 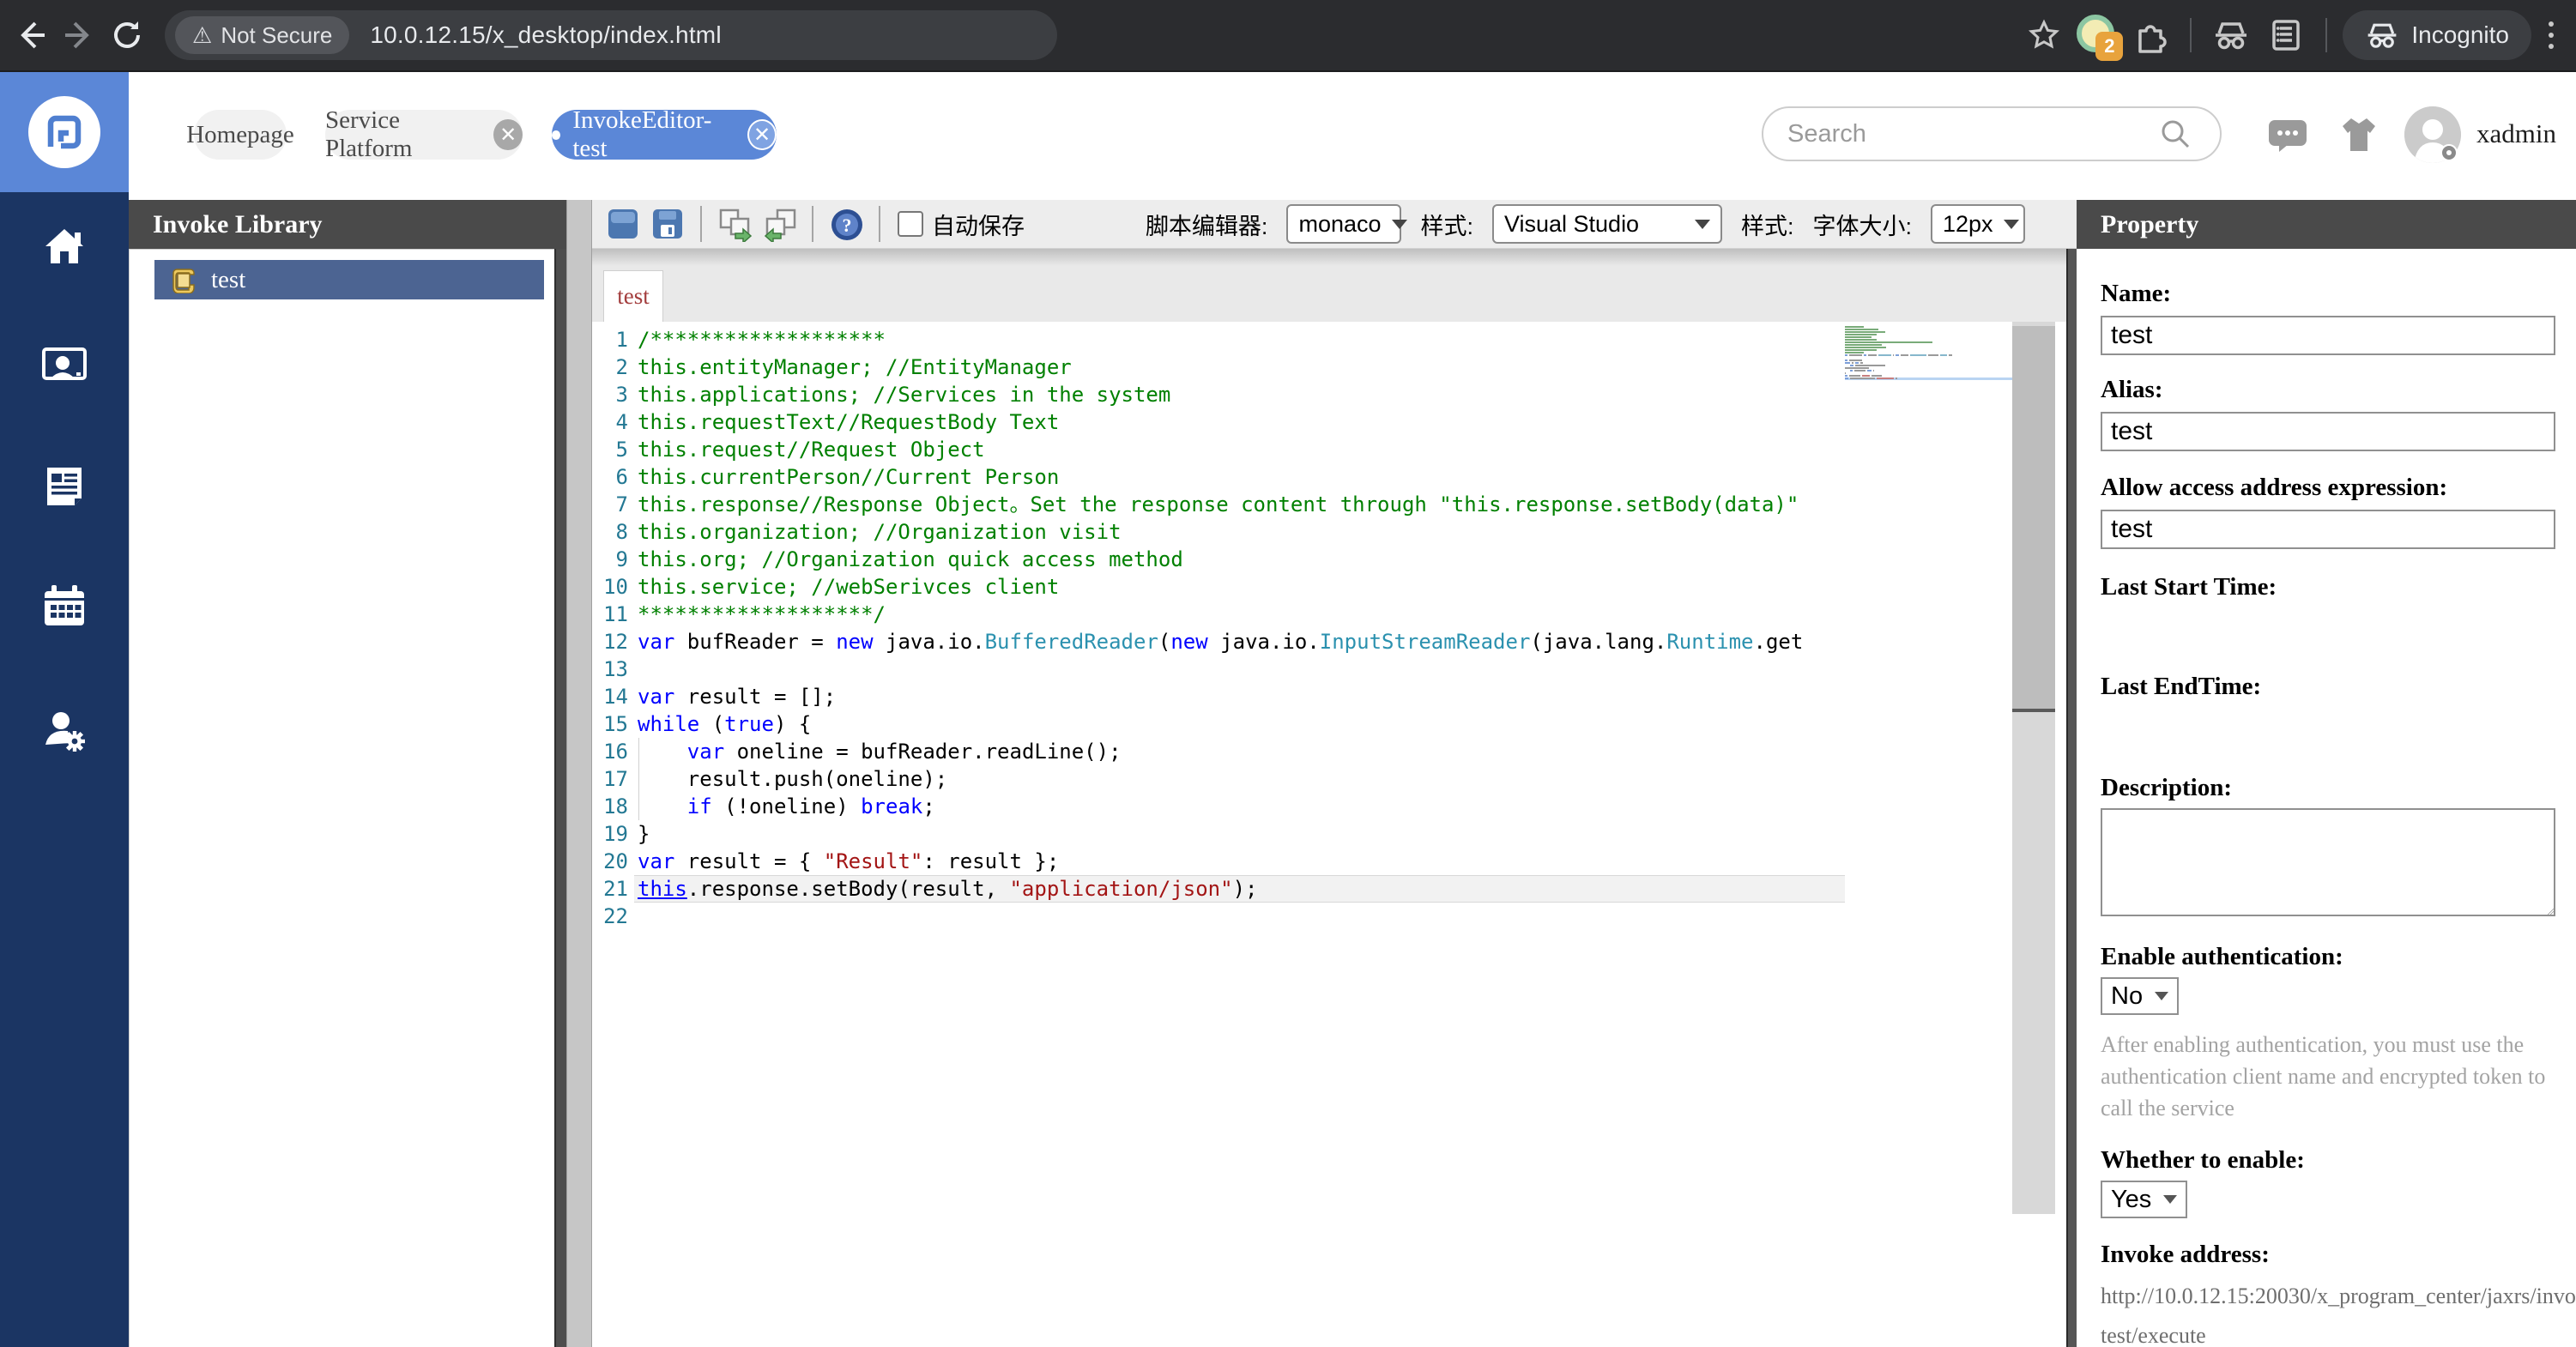 I want to click on calendar-icon, so click(x=64, y=607).